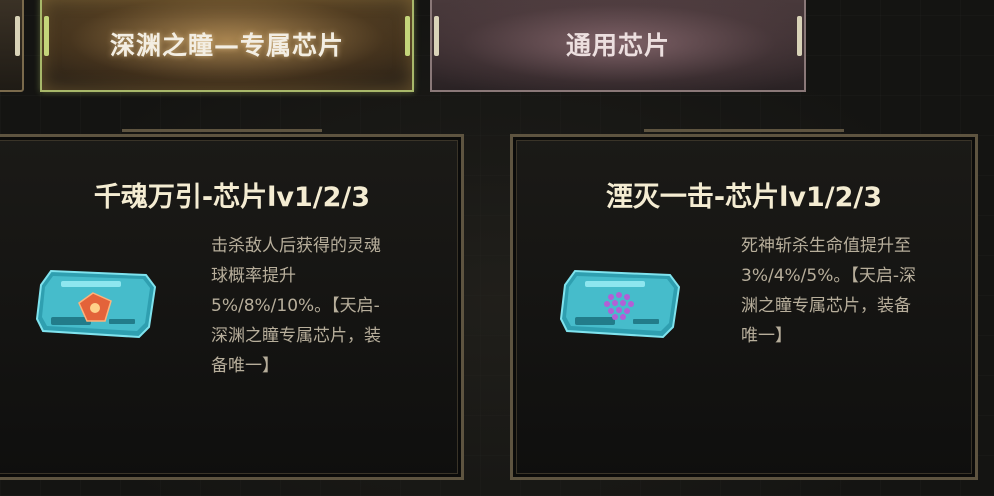 Image resolution: width=994 pixels, height=496 pixels. Describe the element at coordinates (295, 306) in the screenshot. I see `desc-line: 5%/8%/10%。【天启-` at that location.